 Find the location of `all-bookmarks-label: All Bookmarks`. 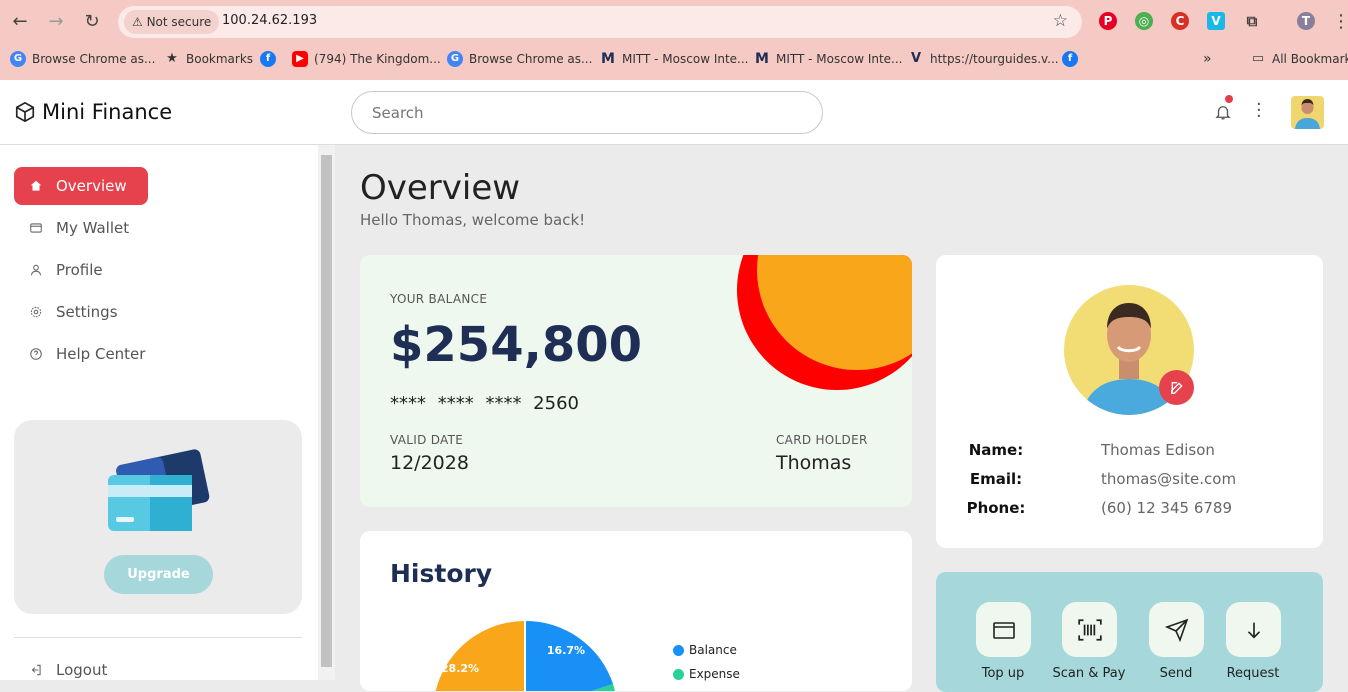

all-bookmarks-label: All Bookmarks is located at coordinates (1310, 59).